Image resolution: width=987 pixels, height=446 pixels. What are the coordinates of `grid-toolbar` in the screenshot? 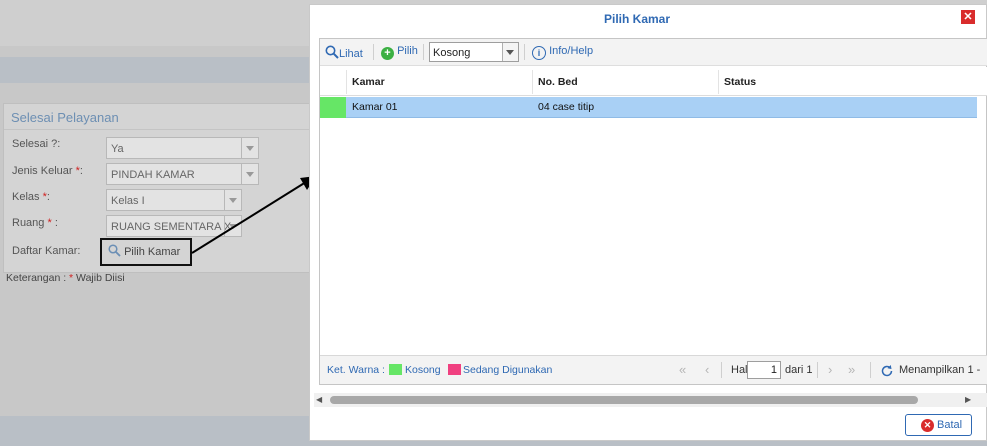 It's located at (653, 52).